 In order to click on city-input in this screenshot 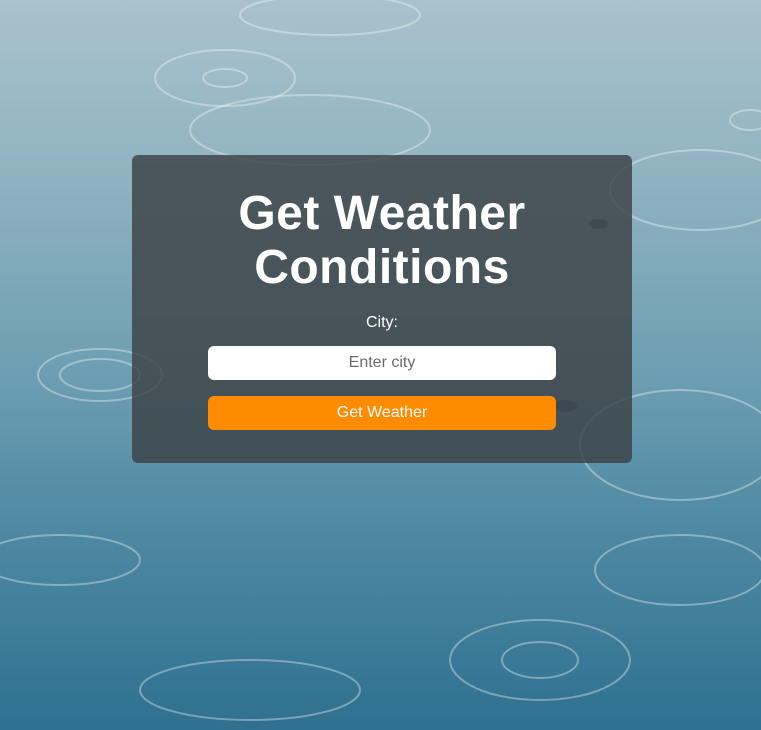, I will do `click(382, 363)`.